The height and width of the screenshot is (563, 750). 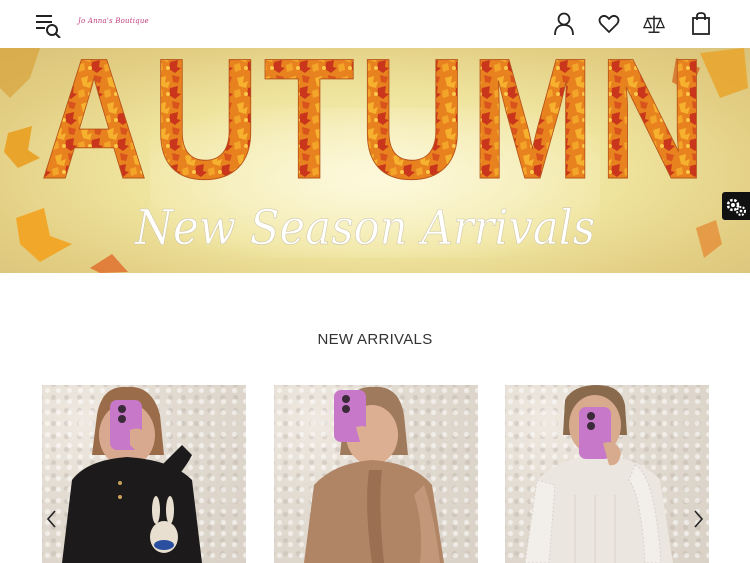 What do you see at coordinates (375, 339) in the screenshot?
I see `section-title: NEW ARRIVALS` at bounding box center [375, 339].